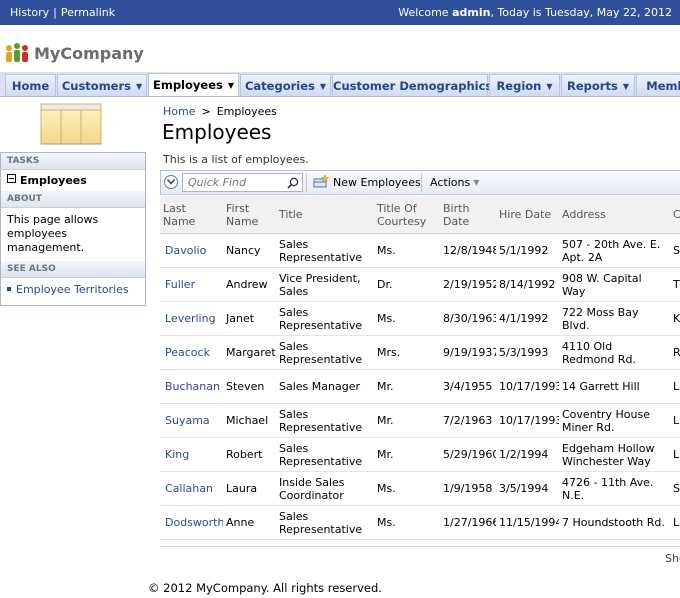 Image resolution: width=680 pixels, height=598 pixels. What do you see at coordinates (191, 522) in the screenshot?
I see `employee-last-name-link: Dodsworth` at bounding box center [191, 522].